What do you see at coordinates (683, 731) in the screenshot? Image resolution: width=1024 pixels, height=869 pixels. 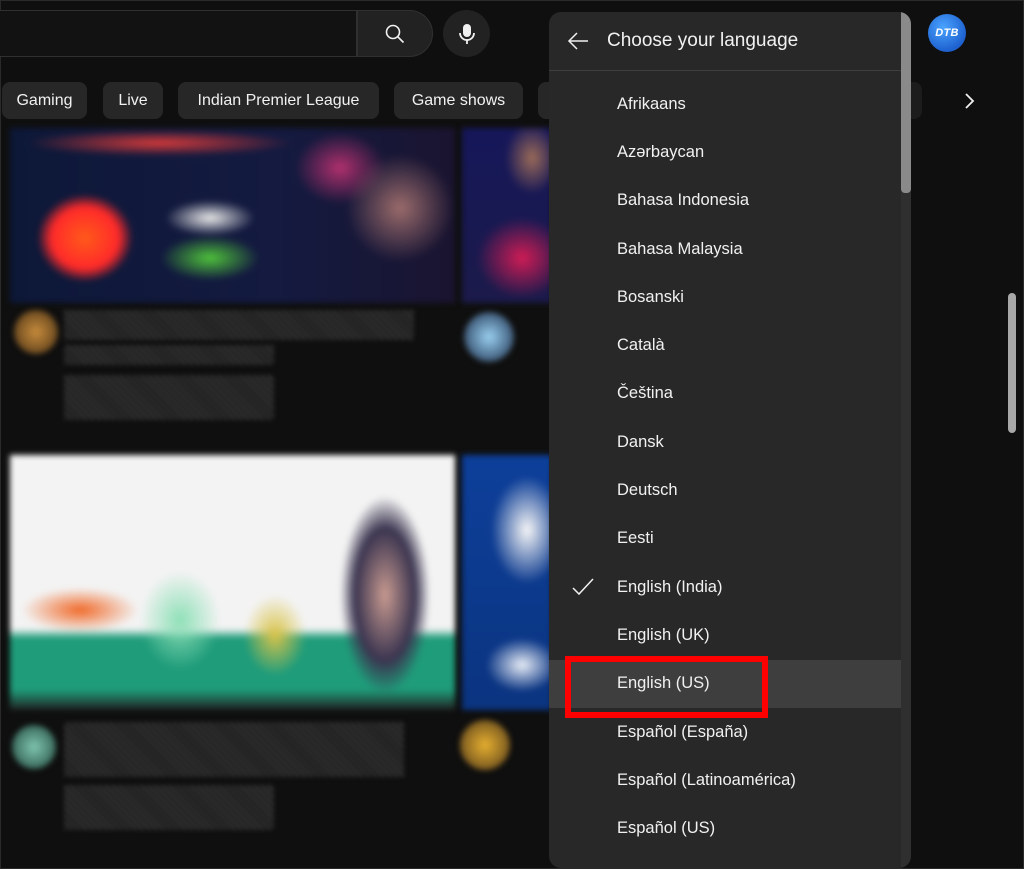 I see `language-label: Español (España)` at bounding box center [683, 731].